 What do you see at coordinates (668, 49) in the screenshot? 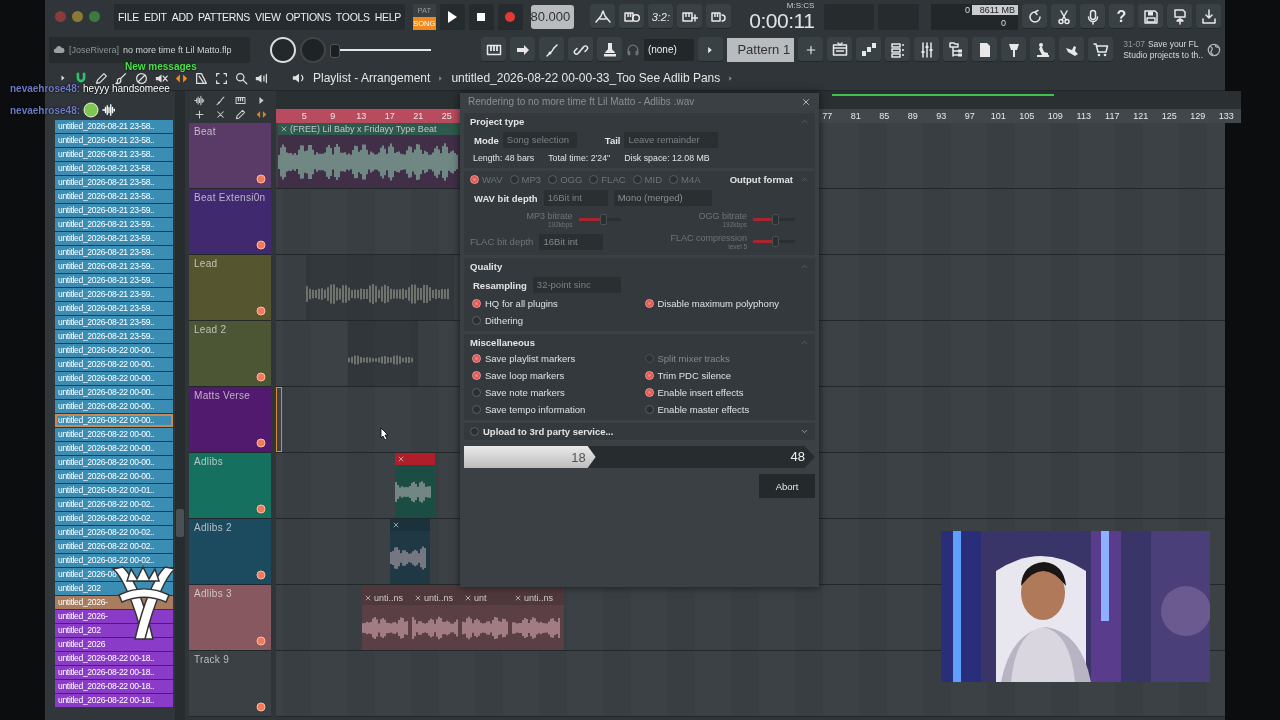
I see `channel-dropdown: (none)` at bounding box center [668, 49].